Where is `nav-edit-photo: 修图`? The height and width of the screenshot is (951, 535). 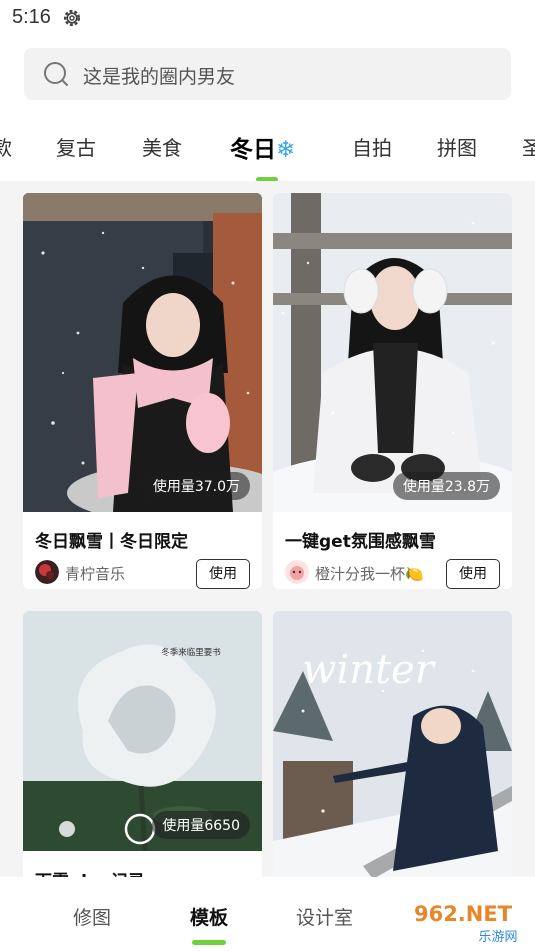 nav-edit-photo: 修图 is located at coordinates (92, 916).